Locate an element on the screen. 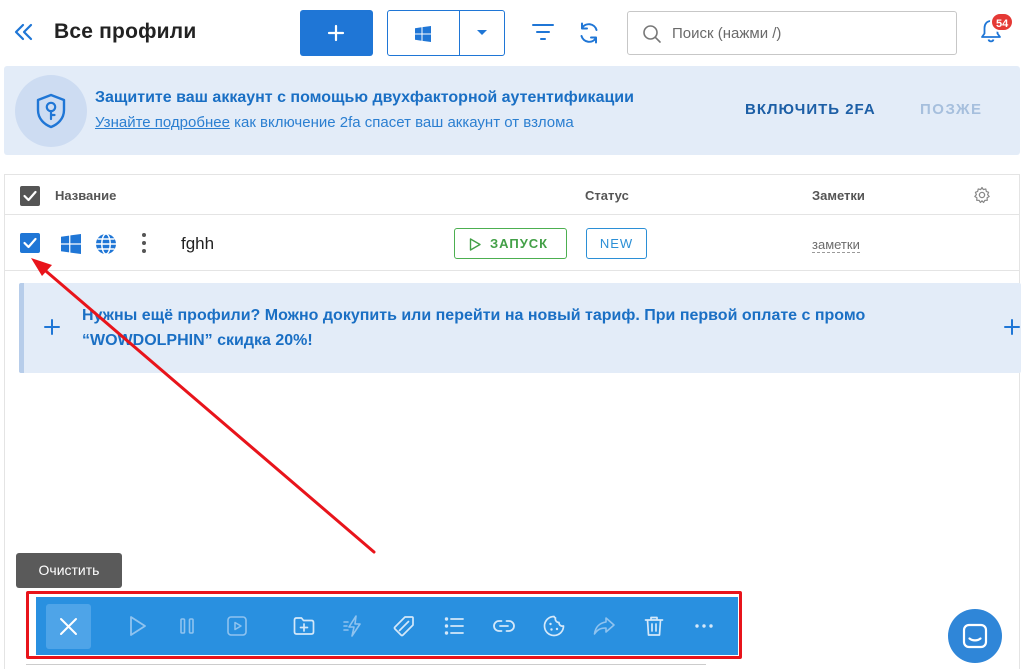 This screenshot has width=1024, height=669. select-divider is located at coordinates (459, 33).